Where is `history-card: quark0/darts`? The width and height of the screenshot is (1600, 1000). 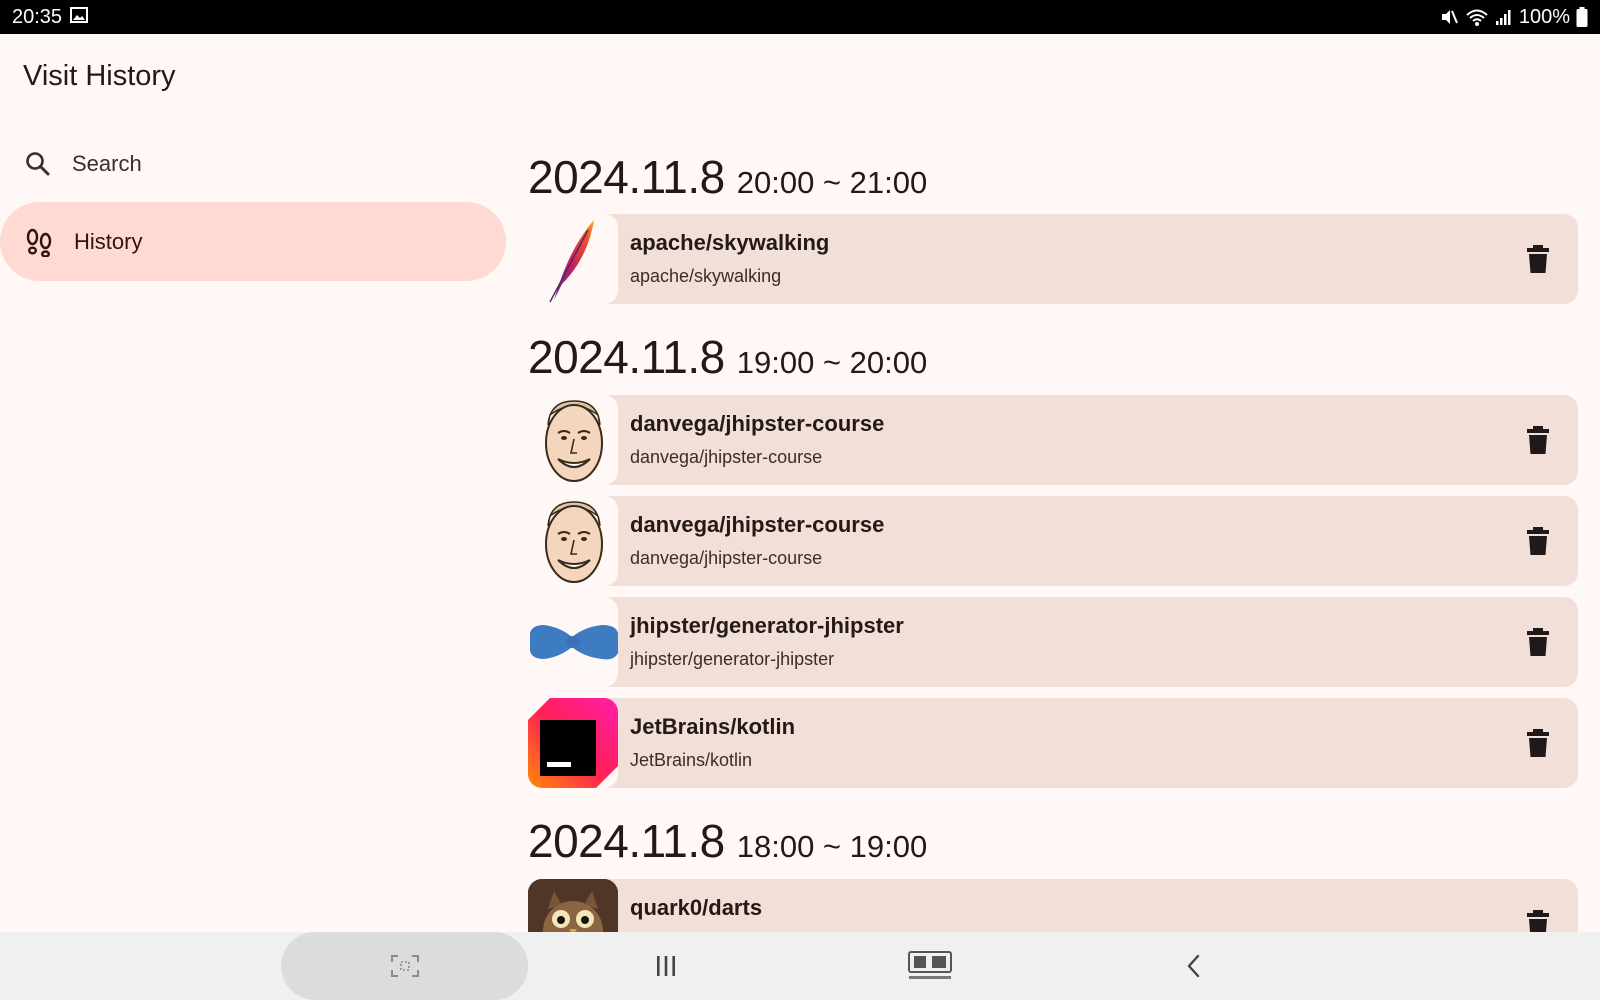 history-card: quark0/darts is located at coordinates (1053, 905).